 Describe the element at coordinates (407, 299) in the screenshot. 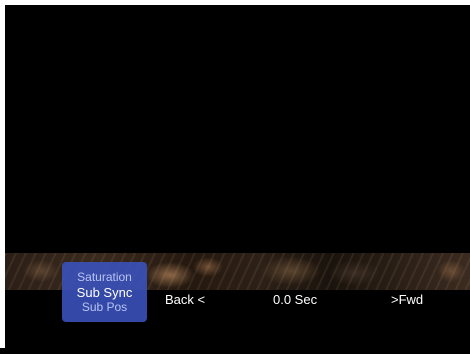

I see `forward-button: >Fwd` at that location.